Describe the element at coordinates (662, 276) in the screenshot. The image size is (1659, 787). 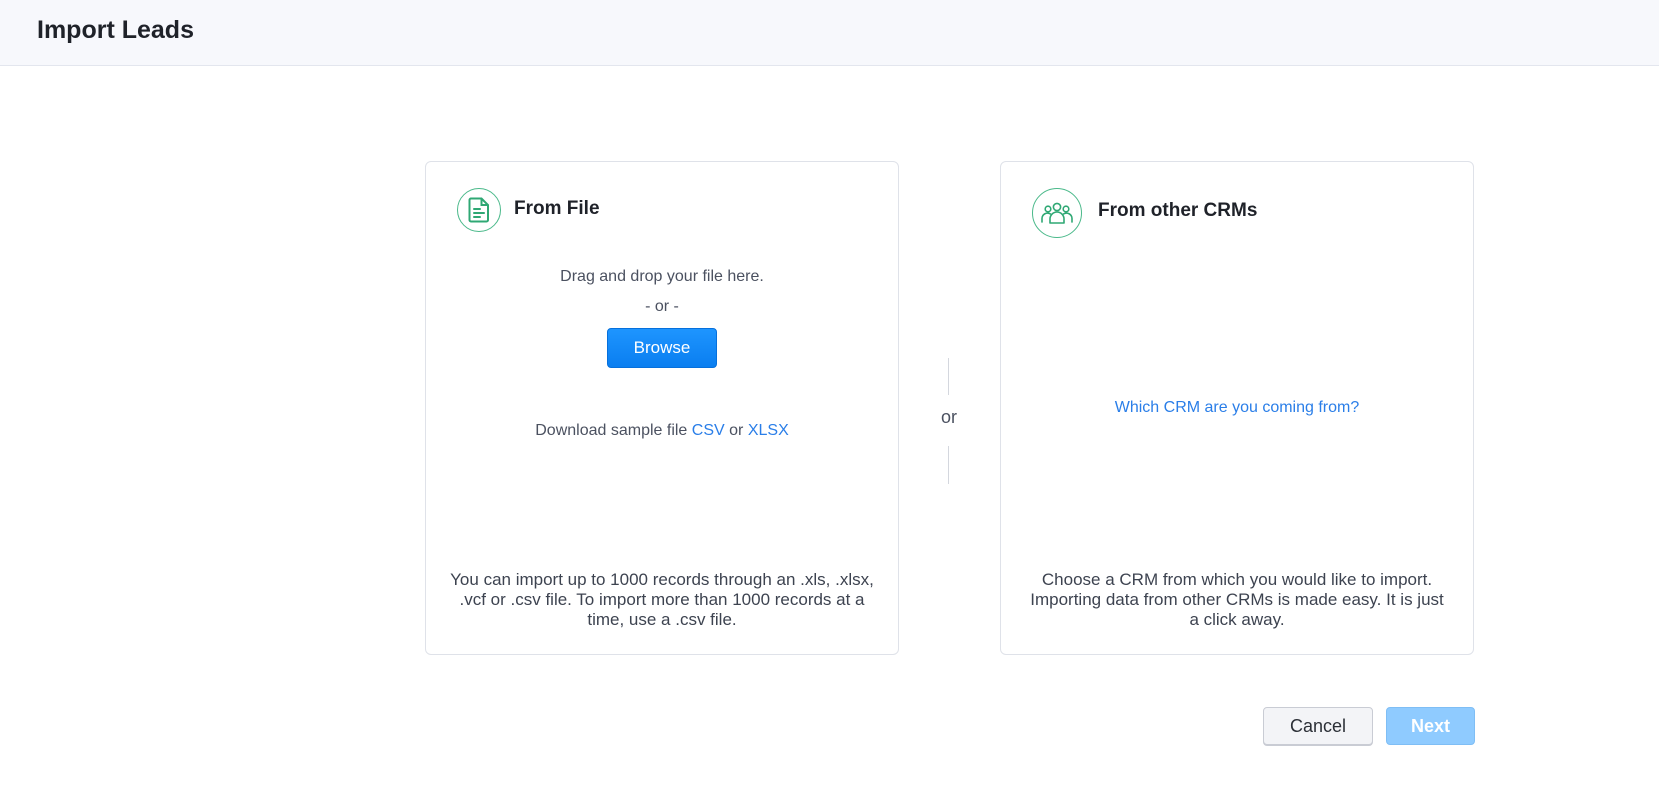
I see `drag-drop-text: Drag and drop your file here.` at that location.